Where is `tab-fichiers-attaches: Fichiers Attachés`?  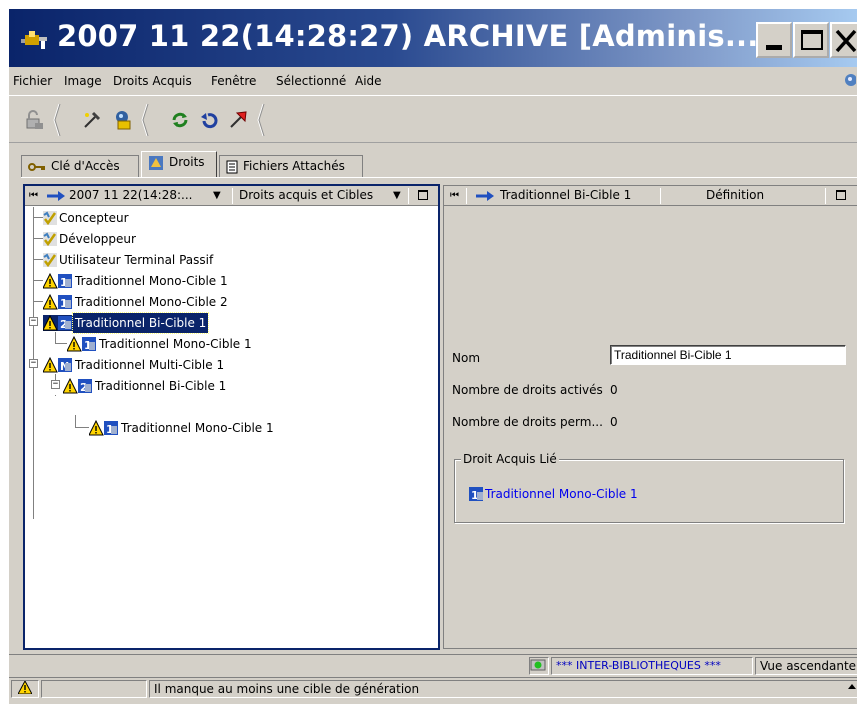 tab-fichiers-attaches: Fichiers Attachés is located at coordinates (291, 166).